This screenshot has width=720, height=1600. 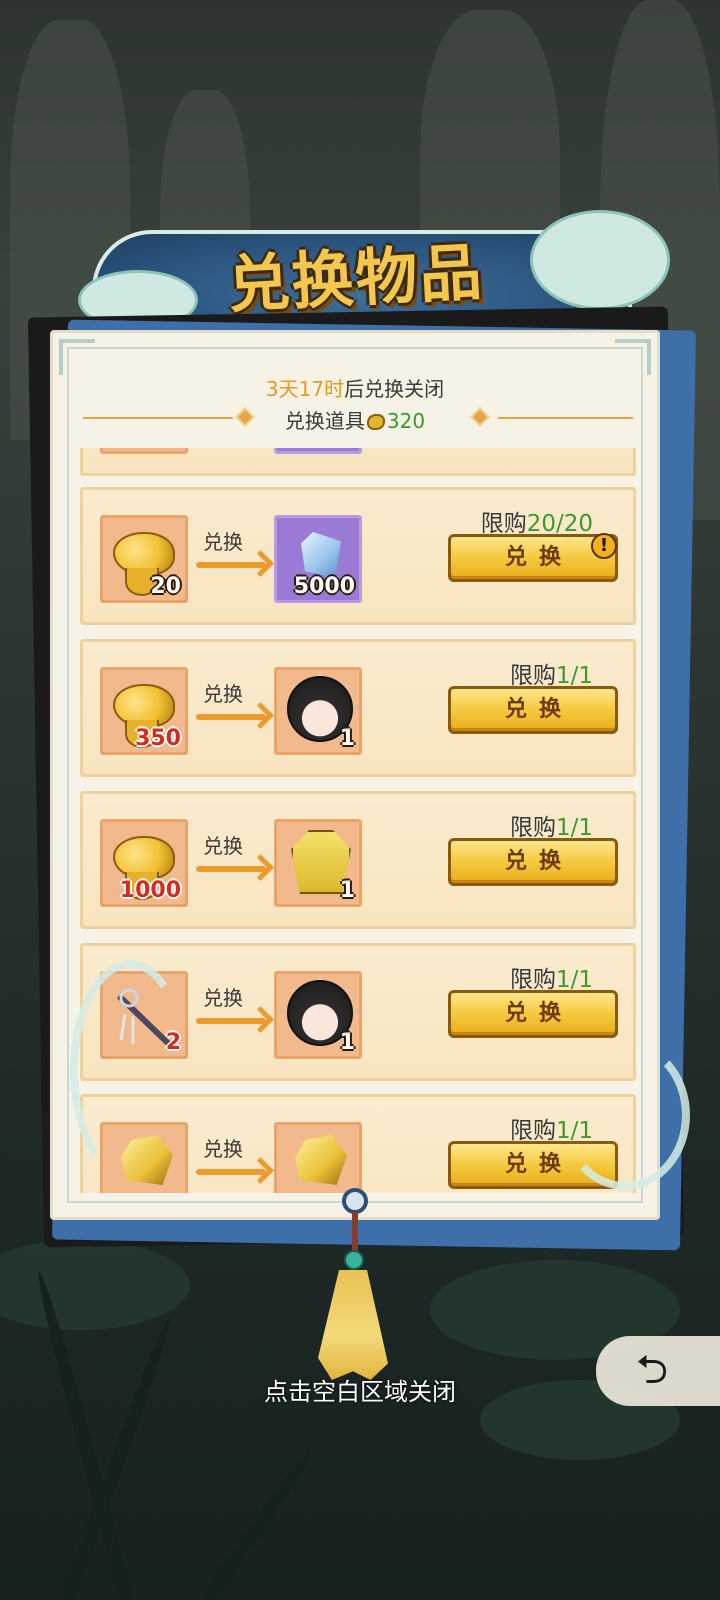 What do you see at coordinates (158, 738) in the screenshot?
I see `cost-quantity: 350` at bounding box center [158, 738].